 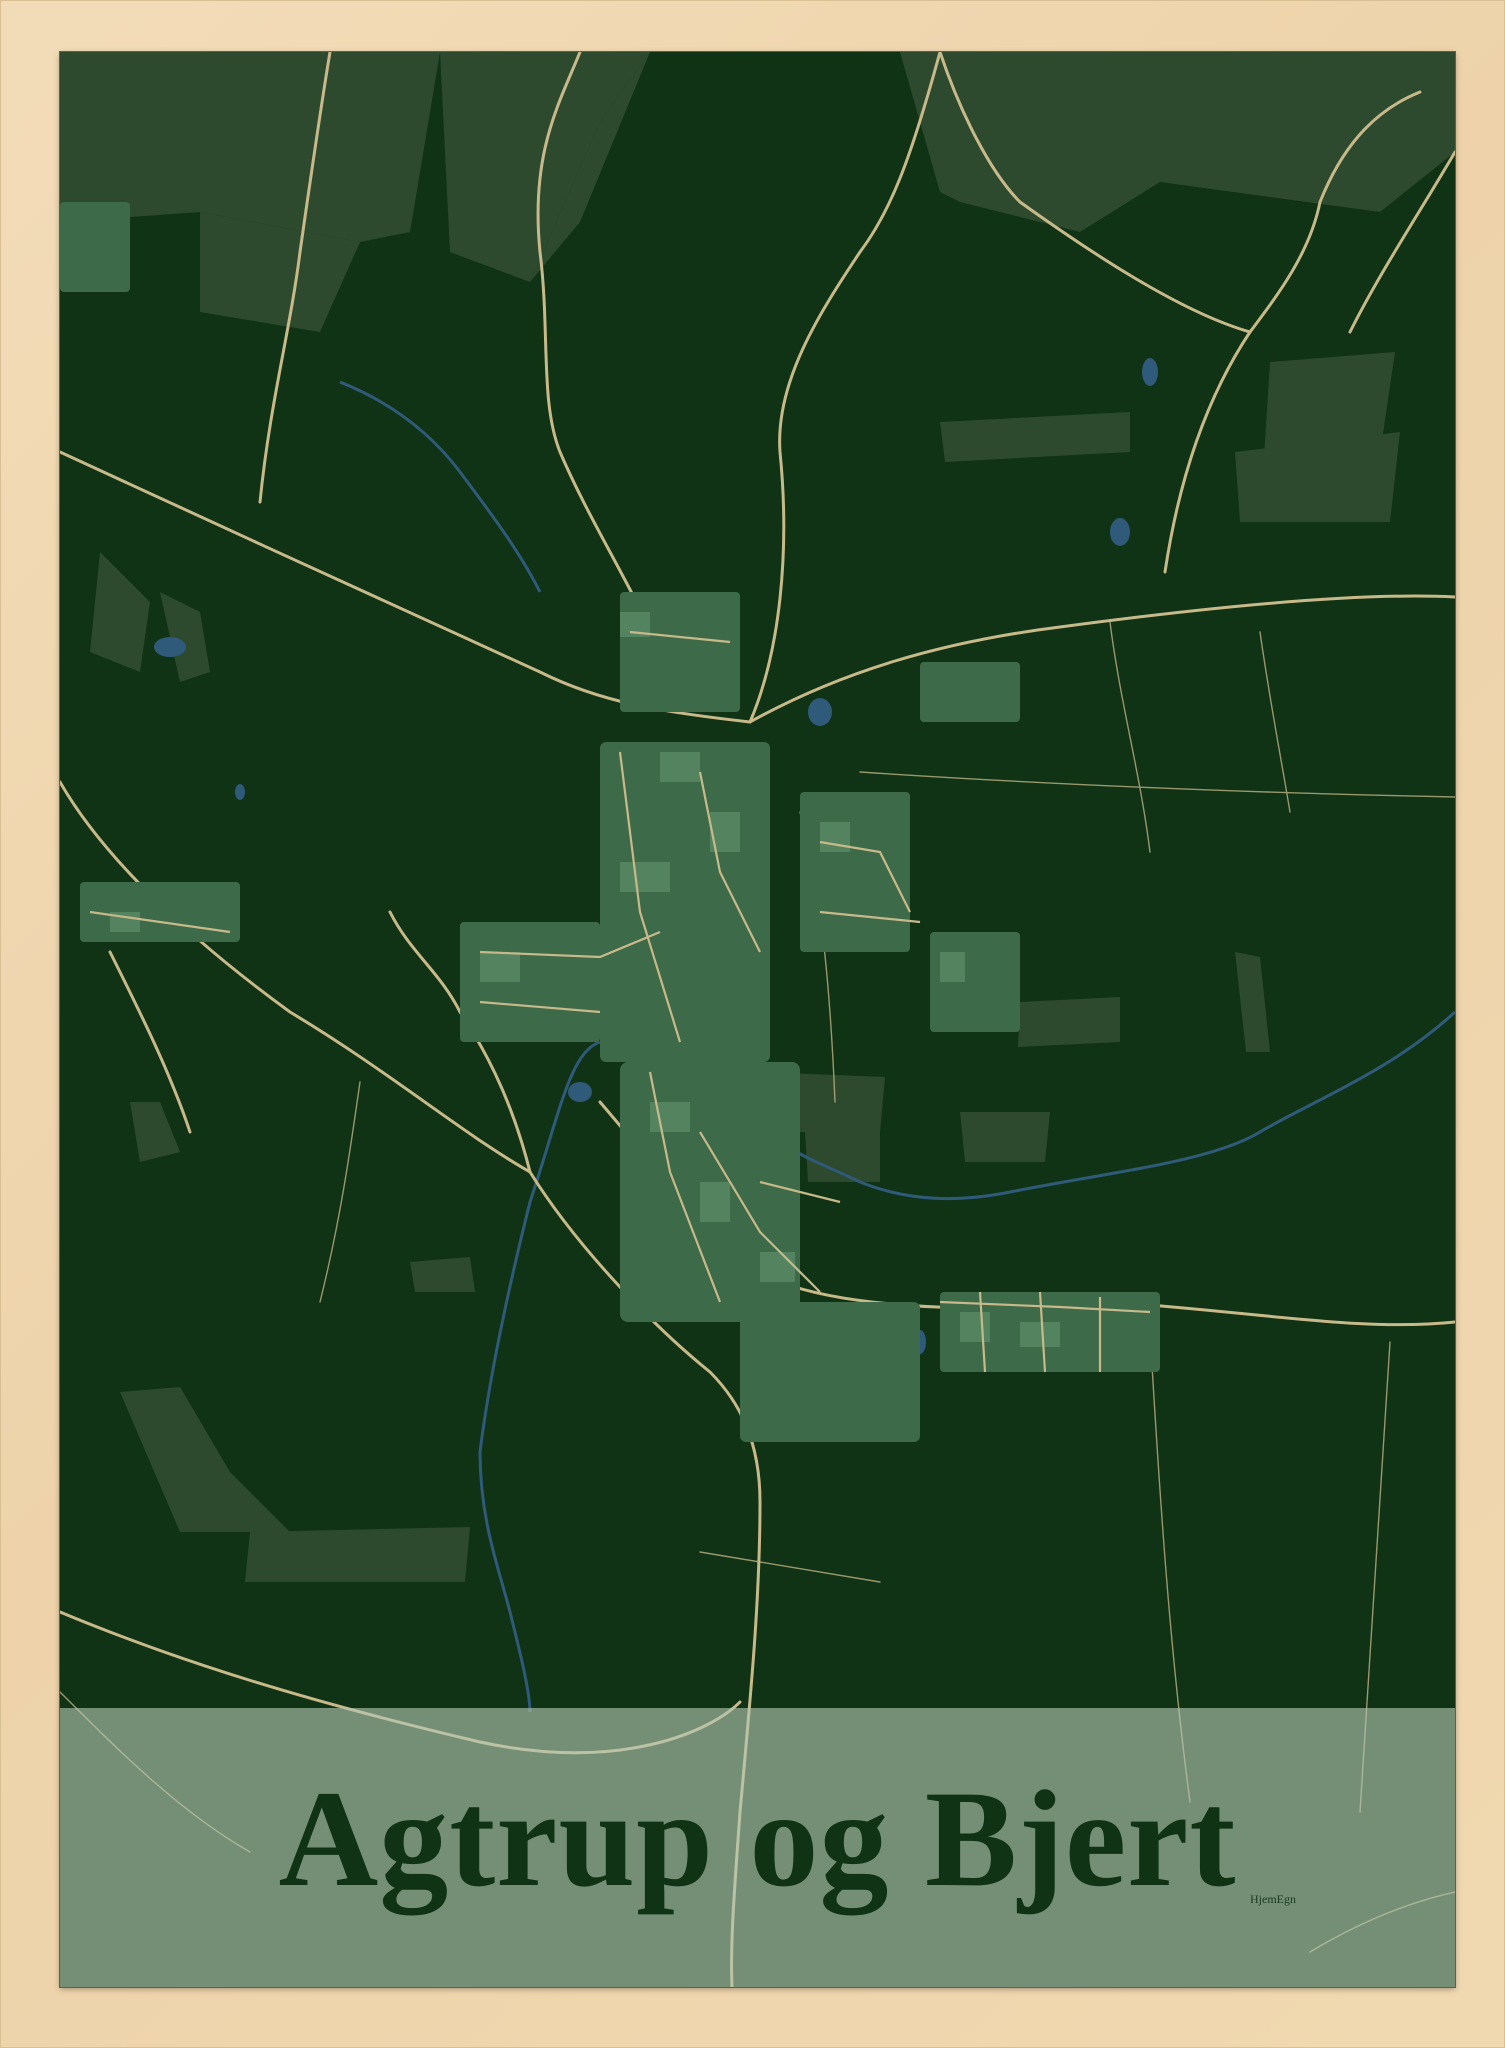 I want to click on brand-mark: HjemEgn, so click(x=1273, y=1899).